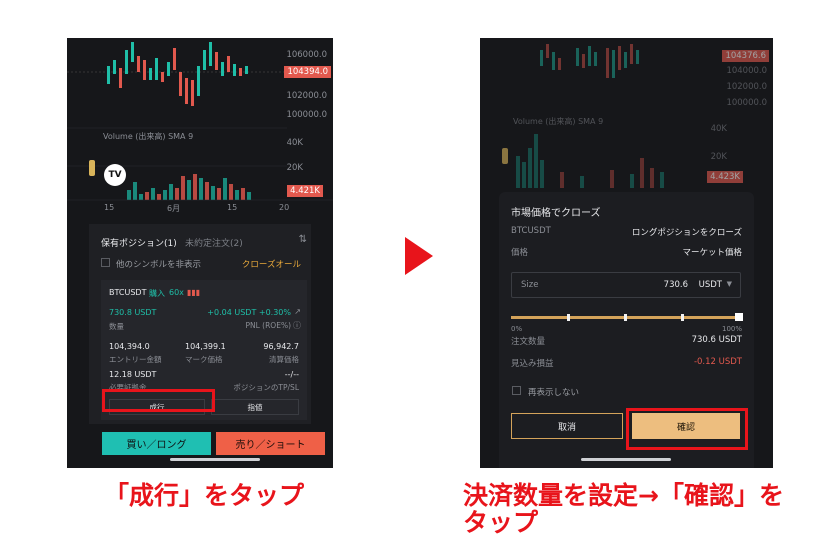  I want to click on order-qty-value: 730.6 USDT, so click(716, 340).